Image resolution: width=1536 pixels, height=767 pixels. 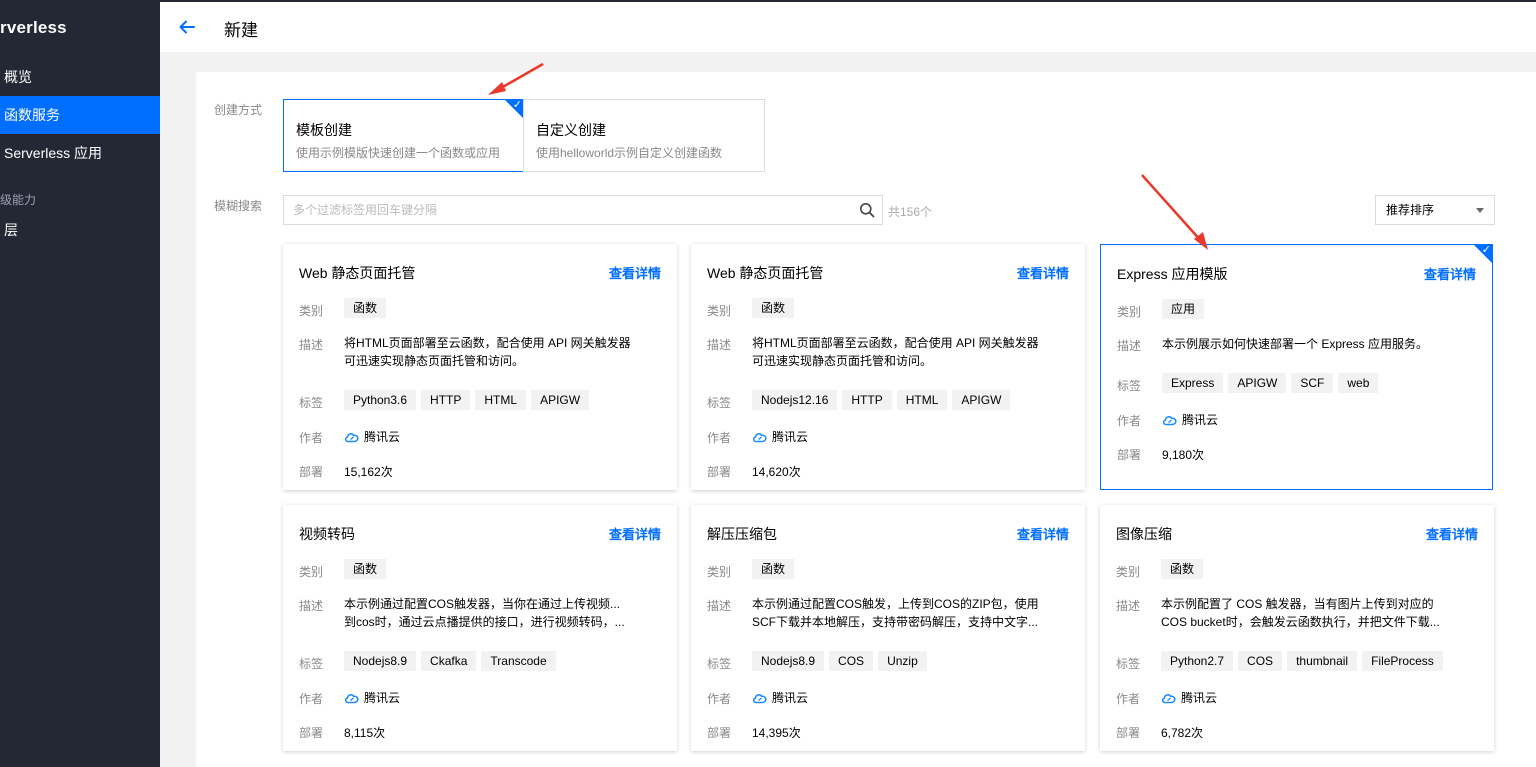 What do you see at coordinates (776, 472) in the screenshot?
I see `deploy-count: 14,620次` at bounding box center [776, 472].